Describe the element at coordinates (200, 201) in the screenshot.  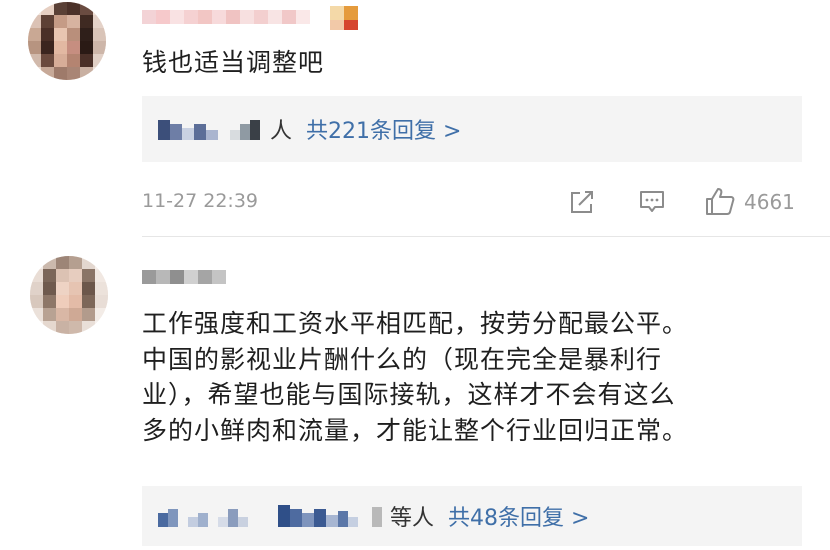
I see `comment-timestamp: 11-27 22:39` at that location.